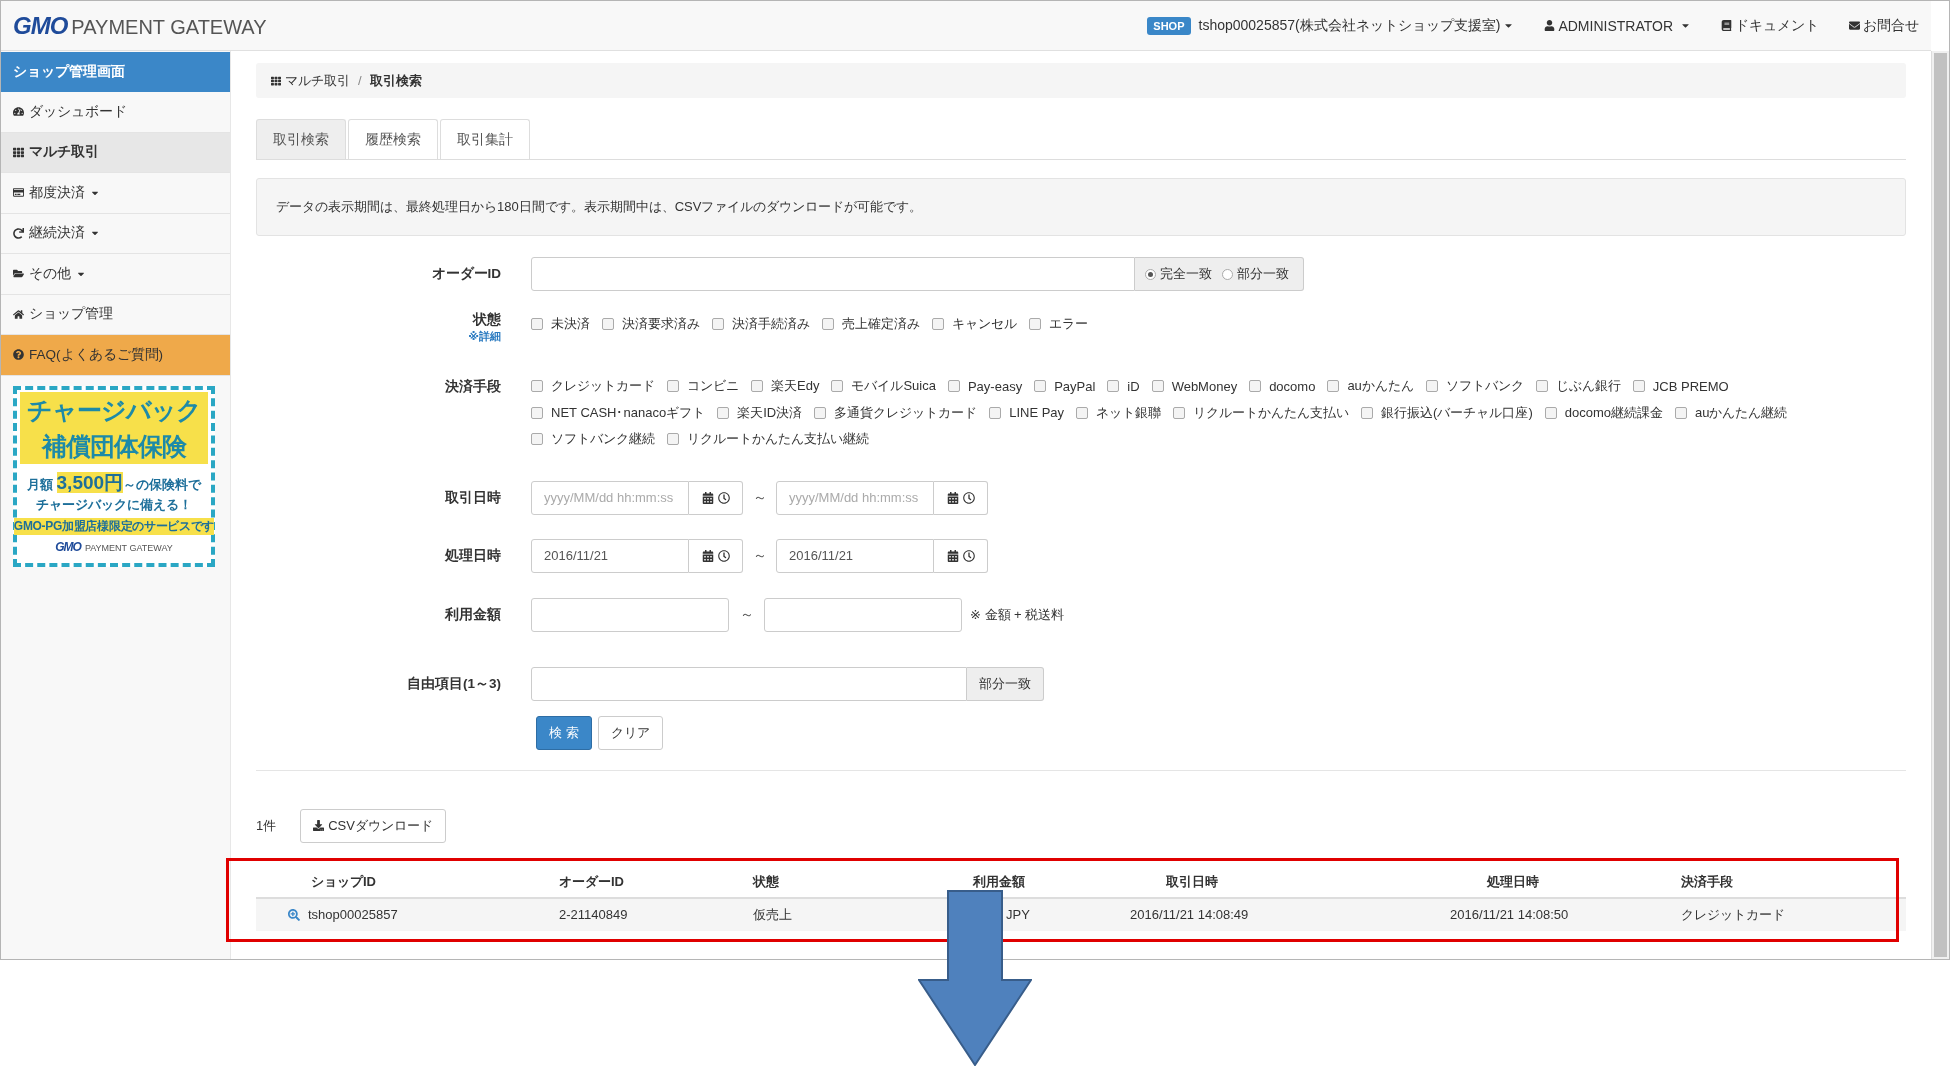  What do you see at coordinates (1617, 25) in the screenshot?
I see `user-menu: ADMINISTRATOR` at bounding box center [1617, 25].